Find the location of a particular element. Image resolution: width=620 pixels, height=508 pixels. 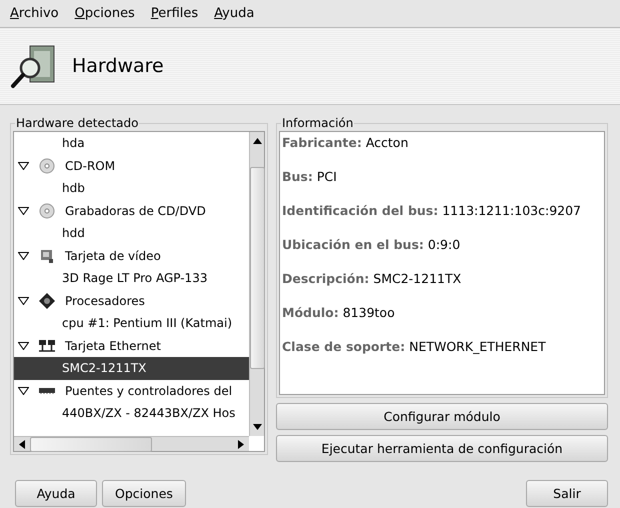

info-line: Bus: PCI is located at coordinates (310, 177).